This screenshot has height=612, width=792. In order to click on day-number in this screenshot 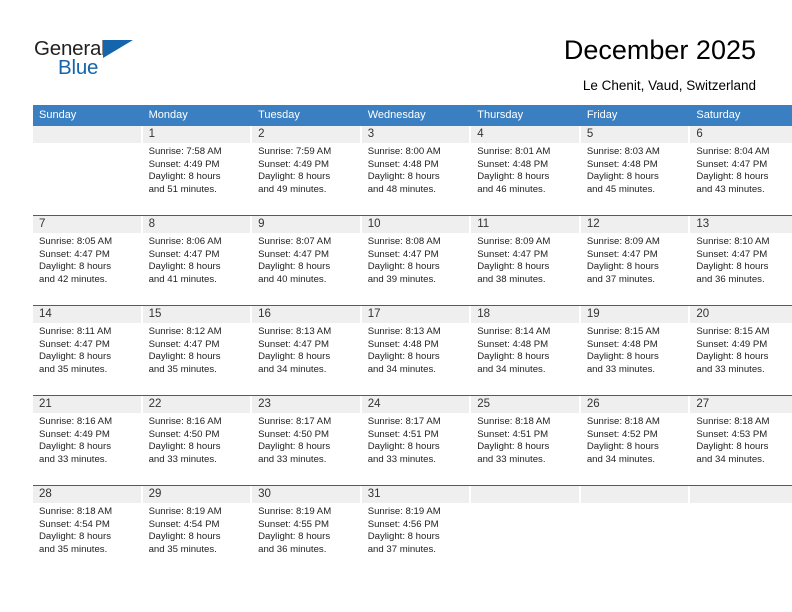, I will do `click(525, 494)`.